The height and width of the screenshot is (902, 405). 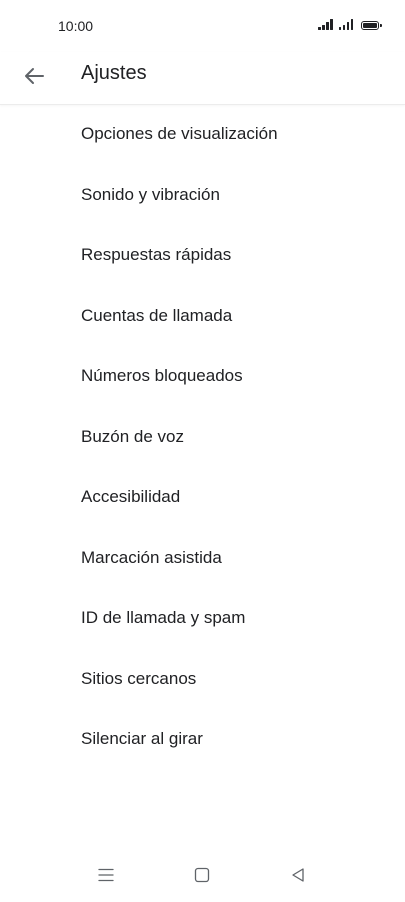 I want to click on back-button, so click(x=34, y=76).